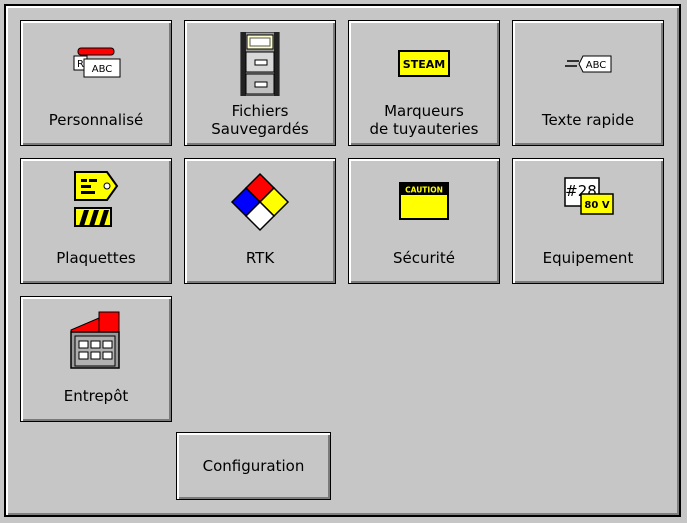  I want to click on configuration-button: Configuration, so click(253, 466).